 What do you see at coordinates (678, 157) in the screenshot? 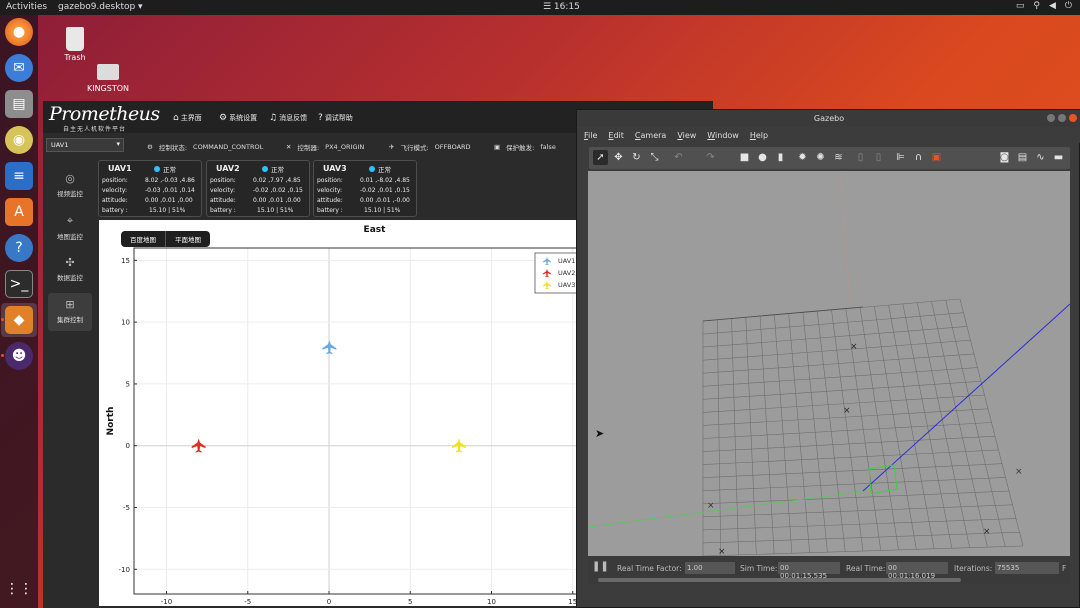
I see `undo-icon: ↶` at bounding box center [678, 157].